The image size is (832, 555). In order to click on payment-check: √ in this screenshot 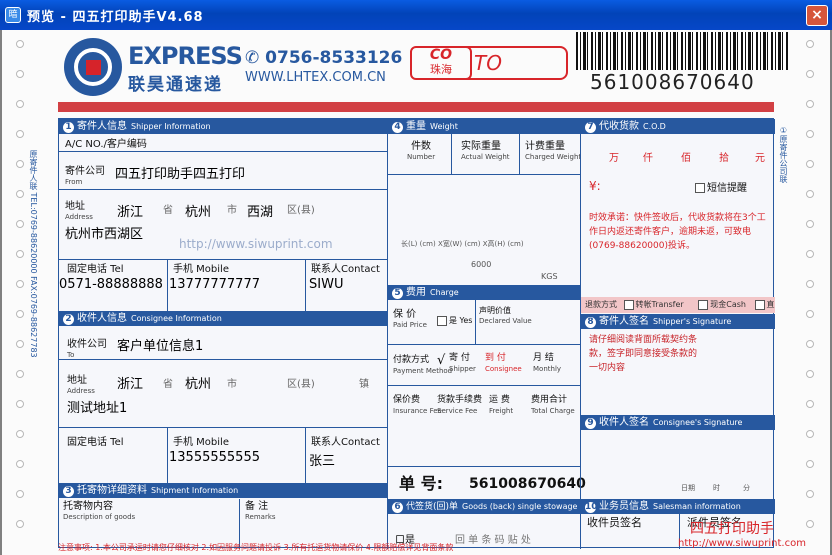, I will do `click(441, 360)`.